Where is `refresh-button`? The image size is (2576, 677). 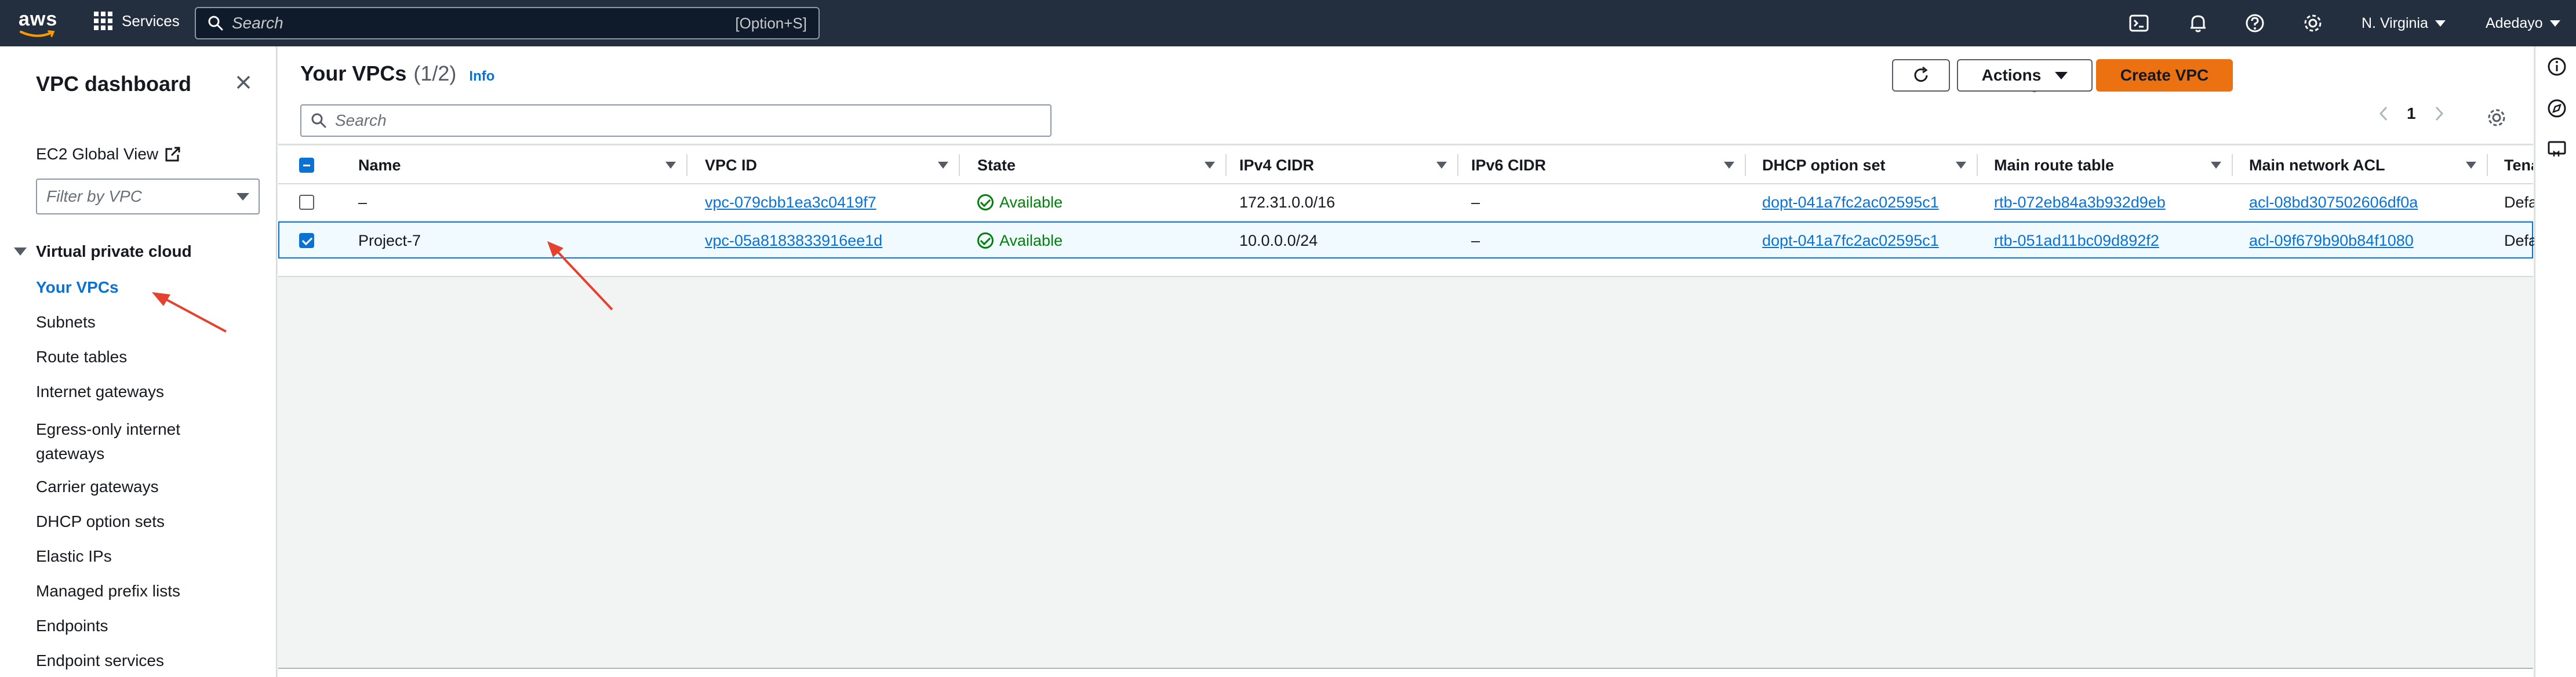 refresh-button is located at coordinates (1921, 75).